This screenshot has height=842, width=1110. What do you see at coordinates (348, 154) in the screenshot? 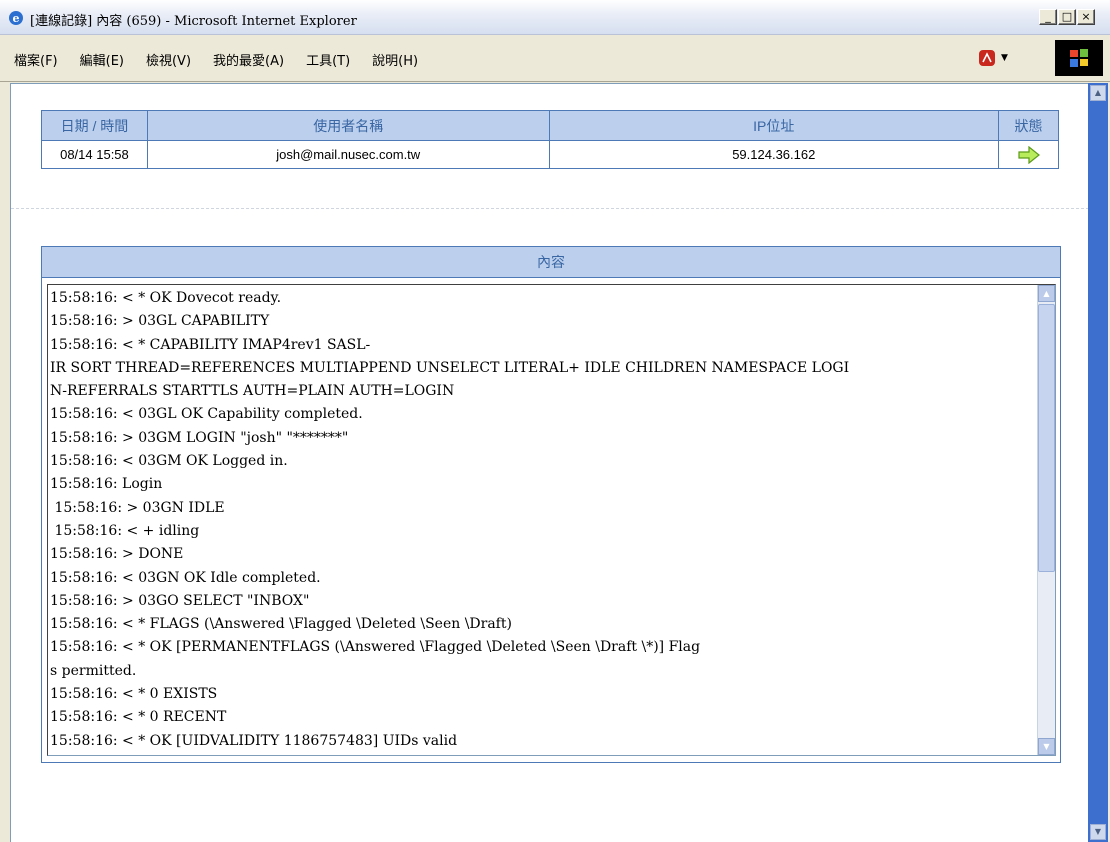
I see `cell-username: josh@mail.nusec.com.tw` at bounding box center [348, 154].